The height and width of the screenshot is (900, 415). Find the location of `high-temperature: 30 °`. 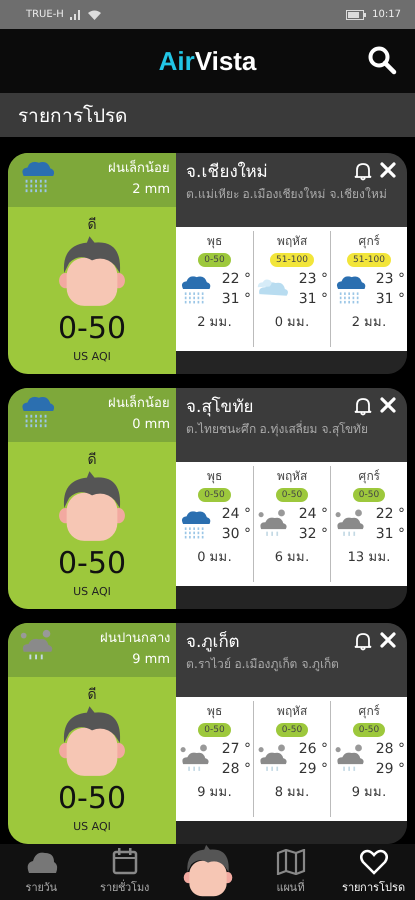

high-temperature: 30 ° is located at coordinates (236, 534).